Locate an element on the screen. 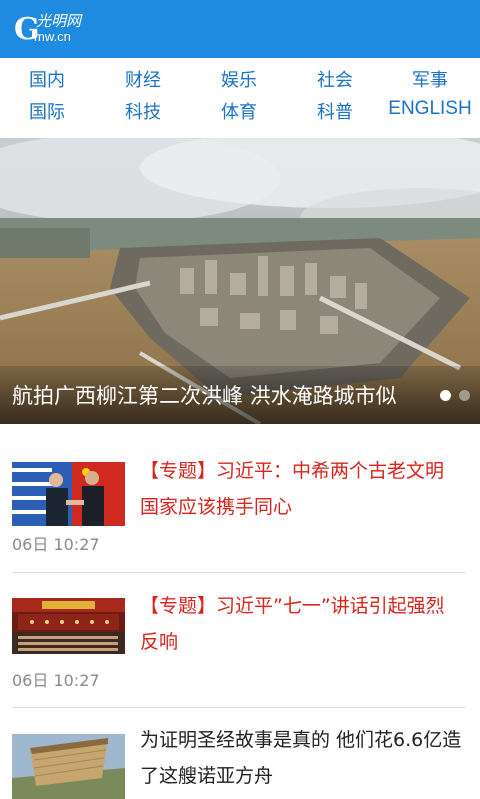  svg-text: 光明网 is located at coordinates (59, 21).